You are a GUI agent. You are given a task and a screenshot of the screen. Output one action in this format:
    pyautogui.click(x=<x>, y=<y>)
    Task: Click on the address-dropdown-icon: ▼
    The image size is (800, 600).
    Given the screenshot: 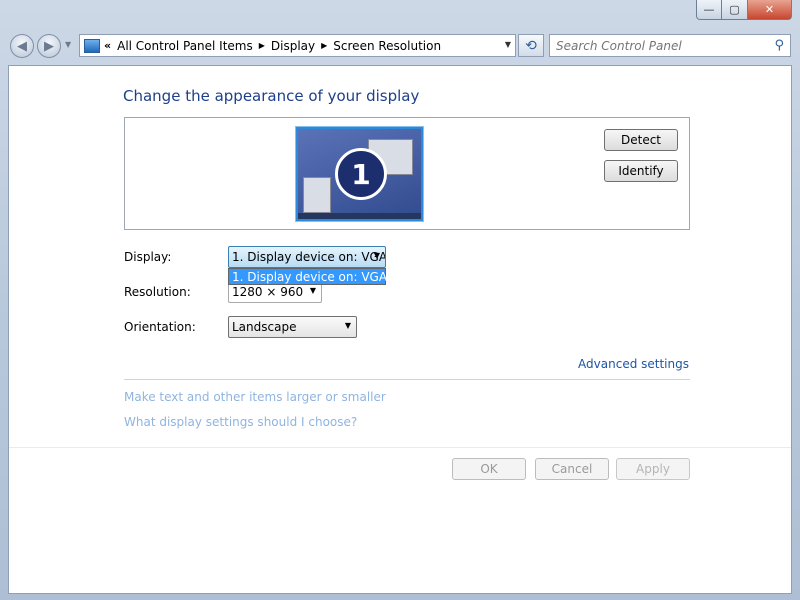 What is the action you would take?
    pyautogui.click(x=508, y=44)
    